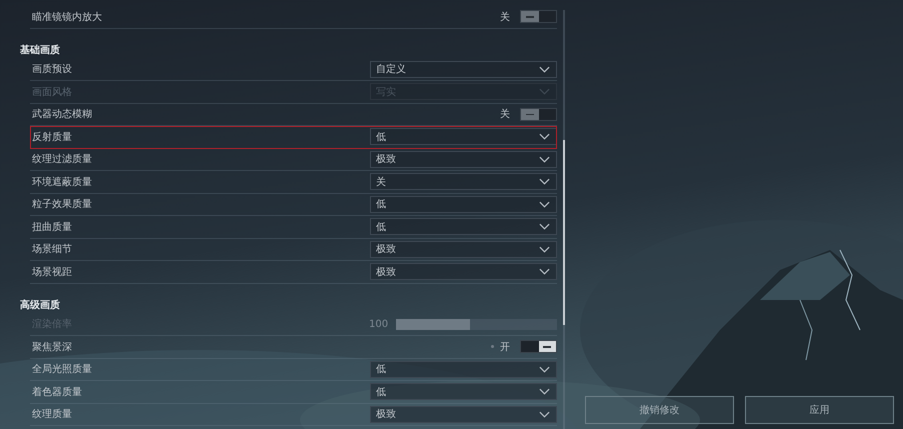  I want to click on setting-label: 场景细节, so click(51, 249).